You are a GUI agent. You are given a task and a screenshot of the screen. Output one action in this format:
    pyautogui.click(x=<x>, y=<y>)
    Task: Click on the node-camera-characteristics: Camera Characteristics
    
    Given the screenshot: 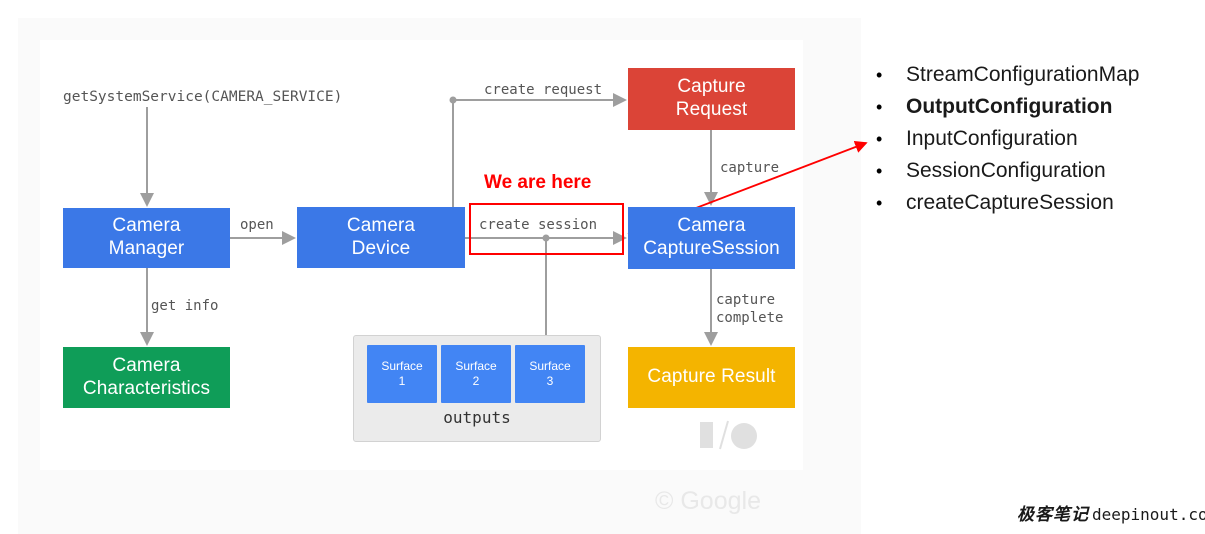 What is the action you would take?
    pyautogui.click(x=146, y=377)
    